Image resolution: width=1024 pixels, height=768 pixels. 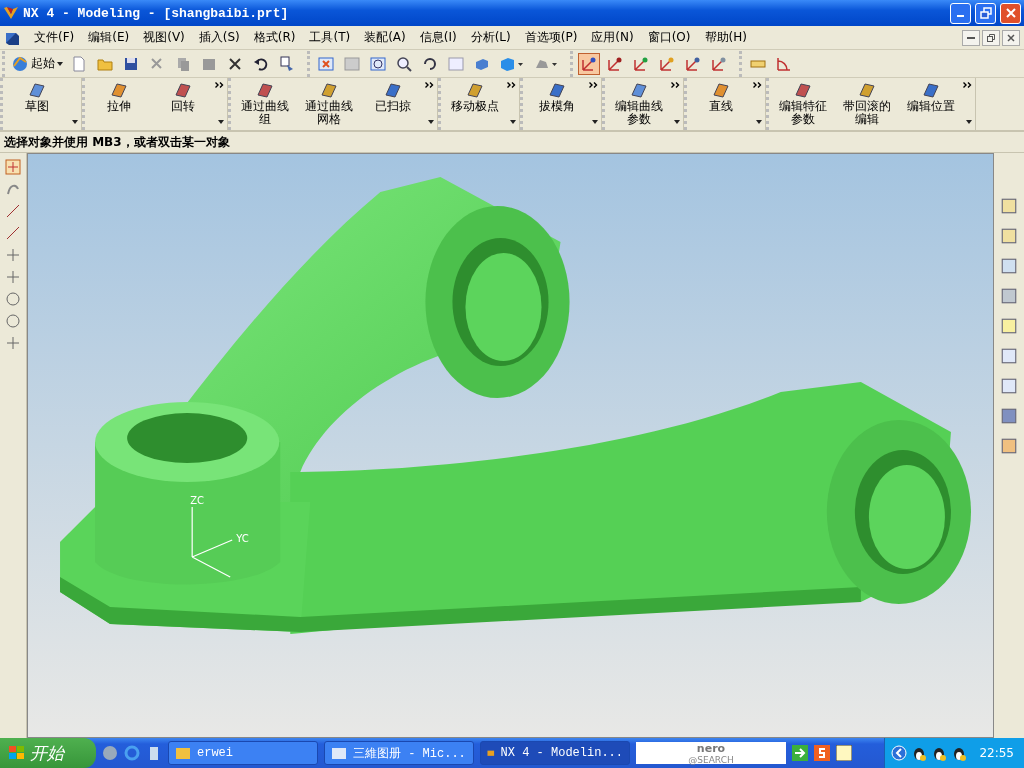 What do you see at coordinates (393, 104) in the screenshot?
I see `feature-button: 已扫掠` at bounding box center [393, 104].